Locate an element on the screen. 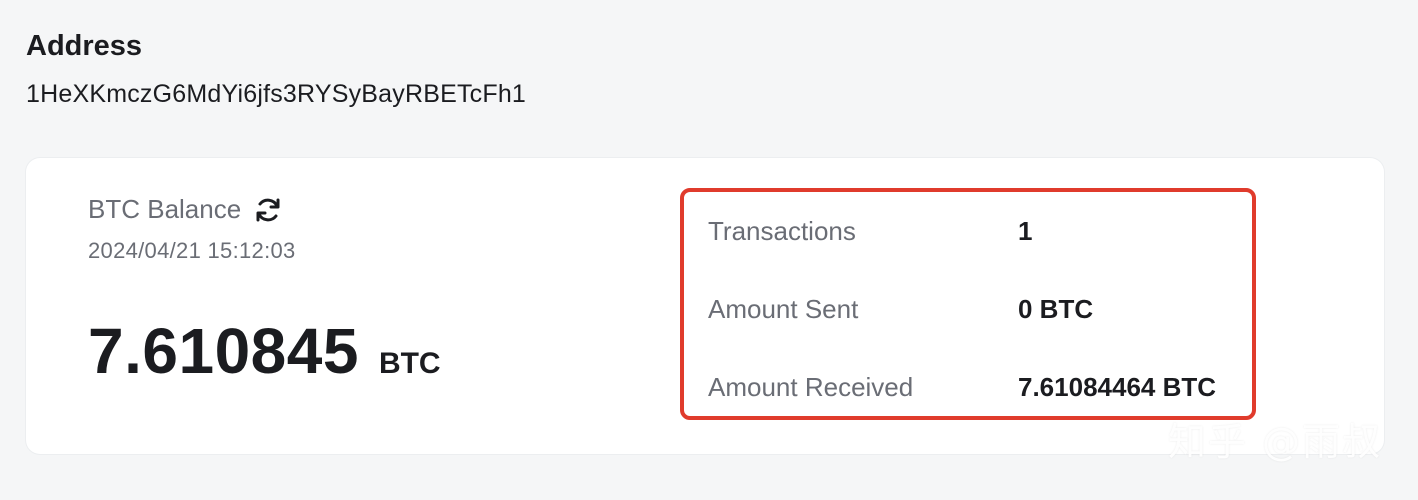 The image size is (1418, 500). balance-header: BTC Balance is located at coordinates (185, 209).